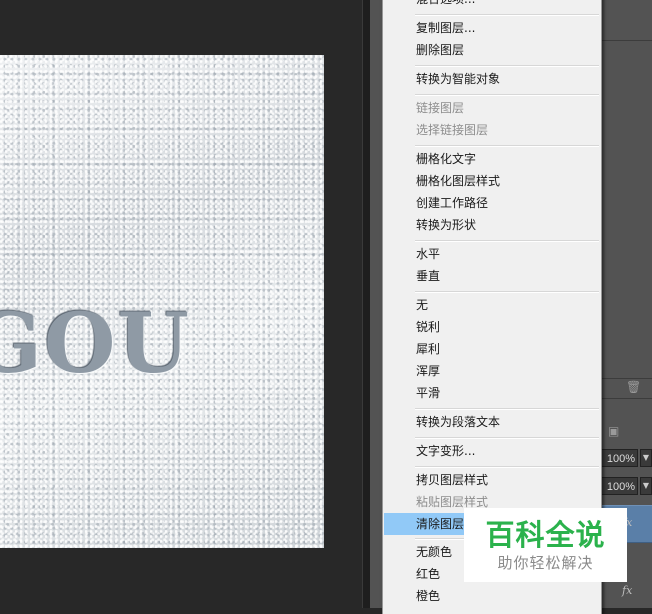  Describe the element at coordinates (492, 393) in the screenshot. I see `menu-item-antialias-smooth: 平滑` at that location.